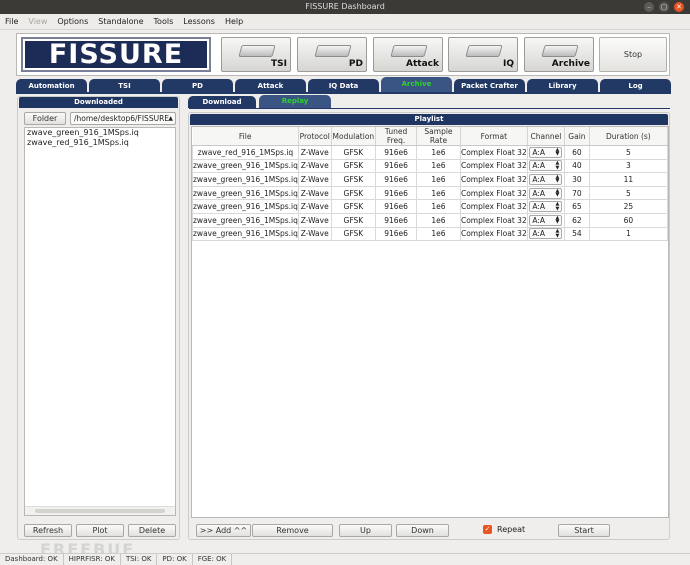 The width and height of the screenshot is (690, 565). I want to click on menu-lessons: Lessons, so click(199, 21).